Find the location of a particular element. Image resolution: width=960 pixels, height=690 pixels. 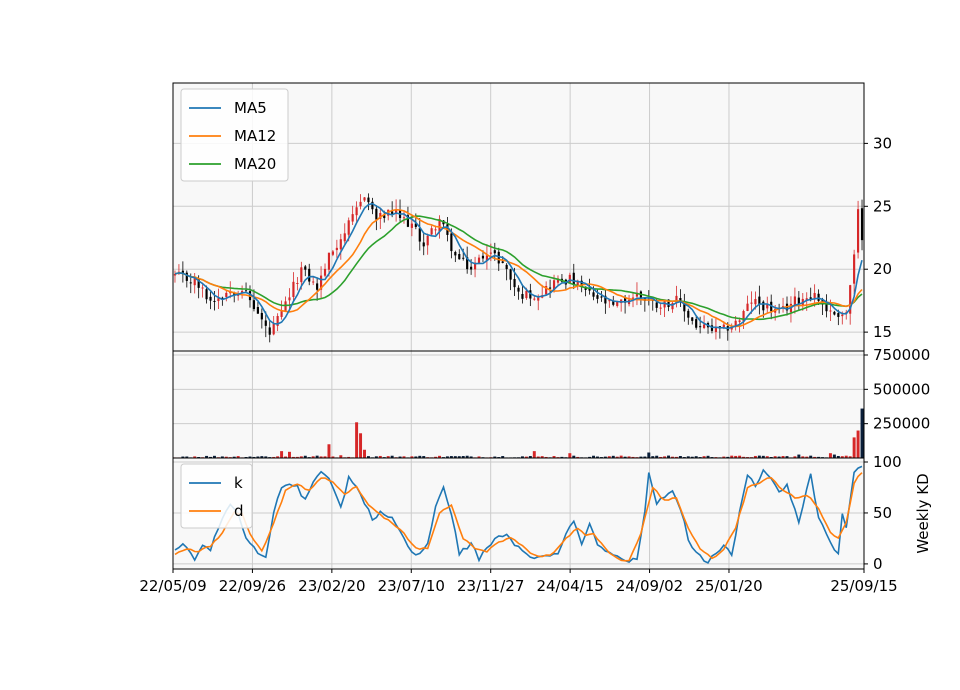

x-tick-label: 23/07/10 is located at coordinates (411, 586).